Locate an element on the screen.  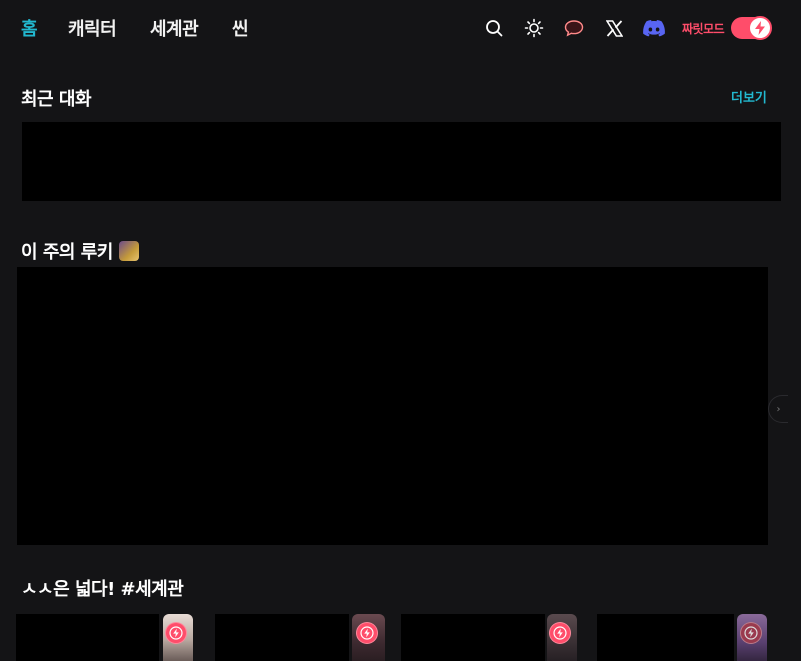
recent-section-title: 최근 대화 is located at coordinates (56, 99).